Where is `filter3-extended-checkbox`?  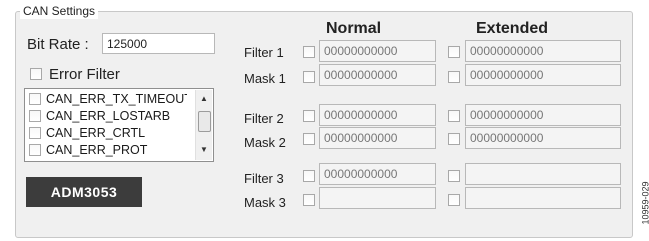 filter3-extended-checkbox is located at coordinates (454, 176).